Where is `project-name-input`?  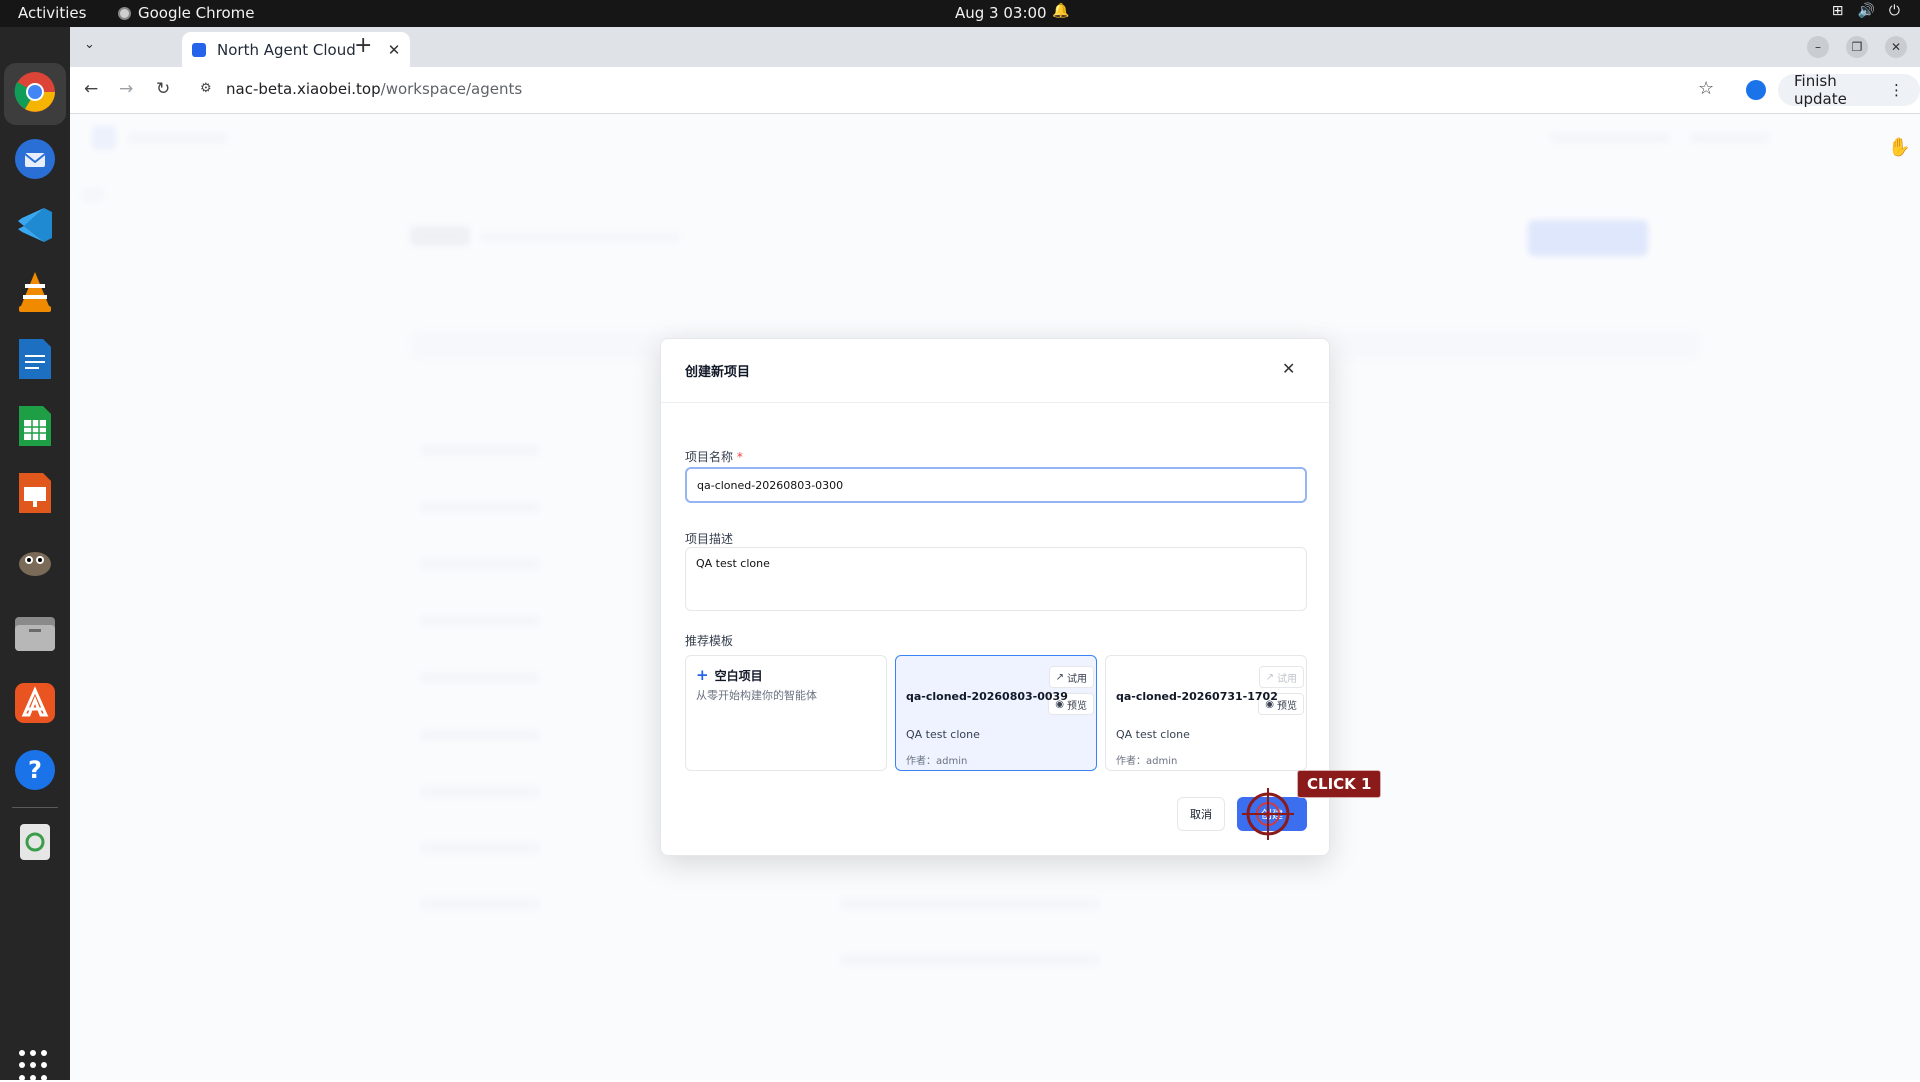 project-name-input is located at coordinates (996, 485).